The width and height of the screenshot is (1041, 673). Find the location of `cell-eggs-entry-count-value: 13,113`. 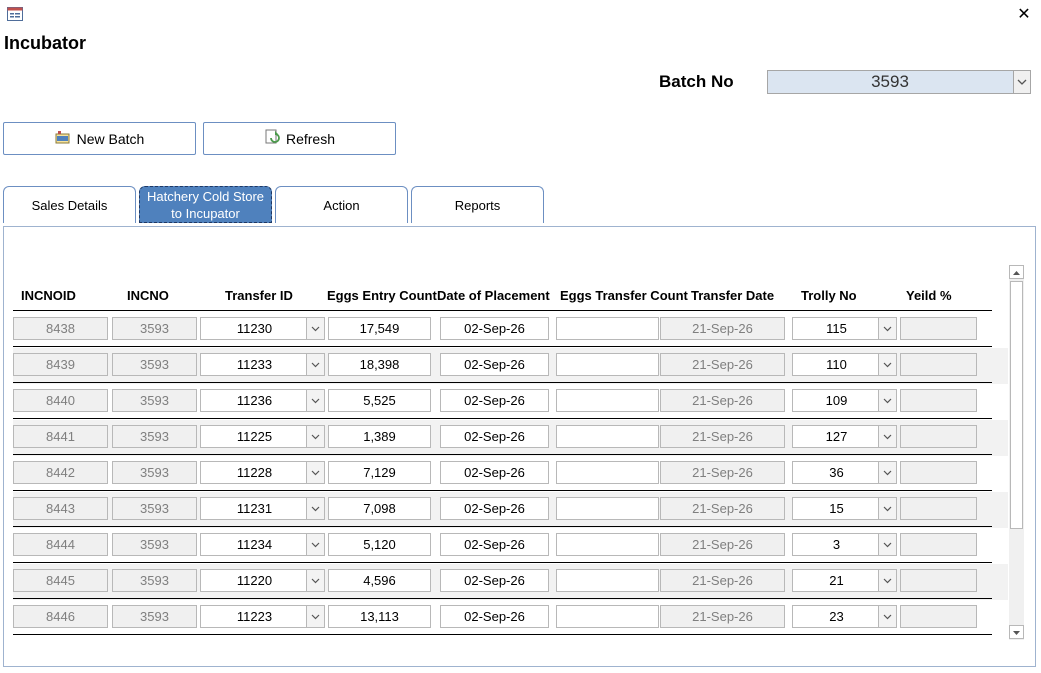

cell-eggs-entry-count-value: 13,113 is located at coordinates (379, 616).